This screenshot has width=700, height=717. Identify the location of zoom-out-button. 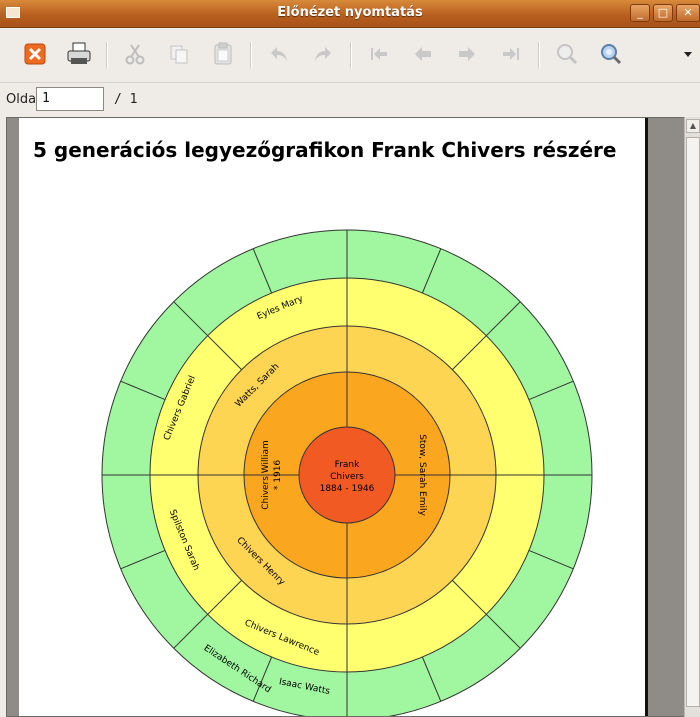
(611, 54).